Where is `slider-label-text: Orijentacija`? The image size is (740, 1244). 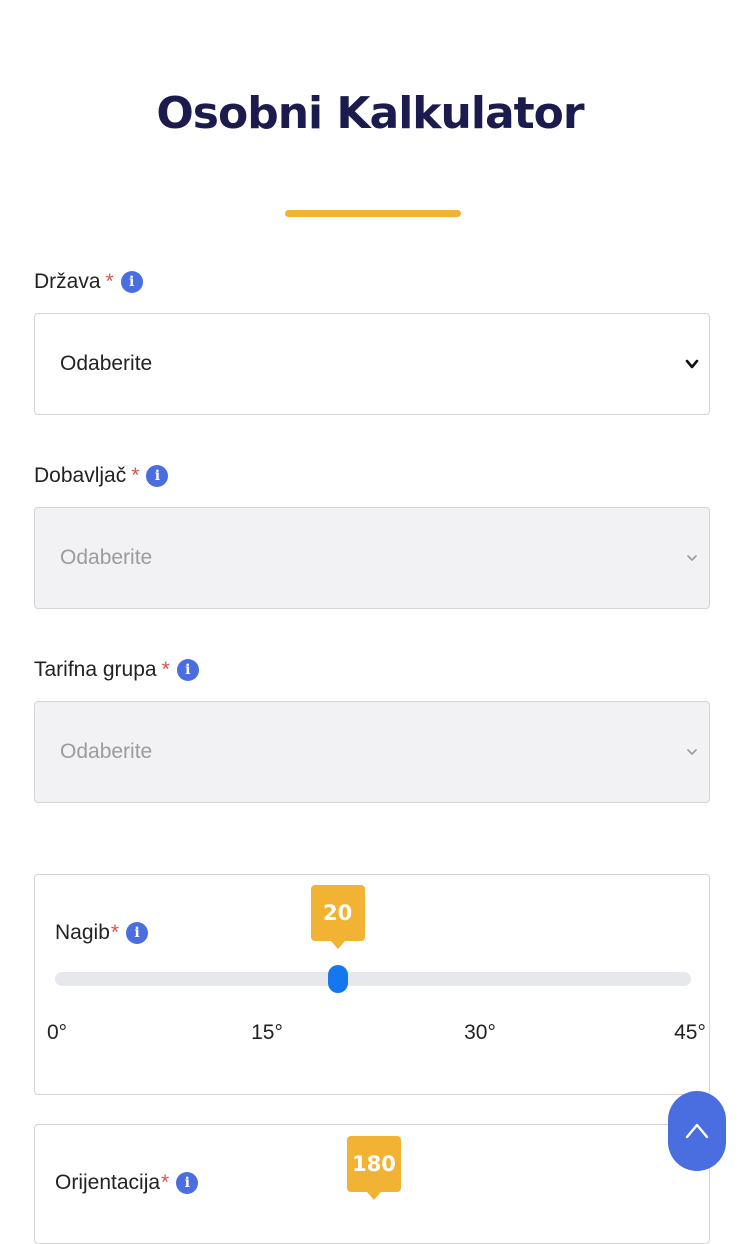 slider-label-text: Orijentacija is located at coordinates (108, 1182).